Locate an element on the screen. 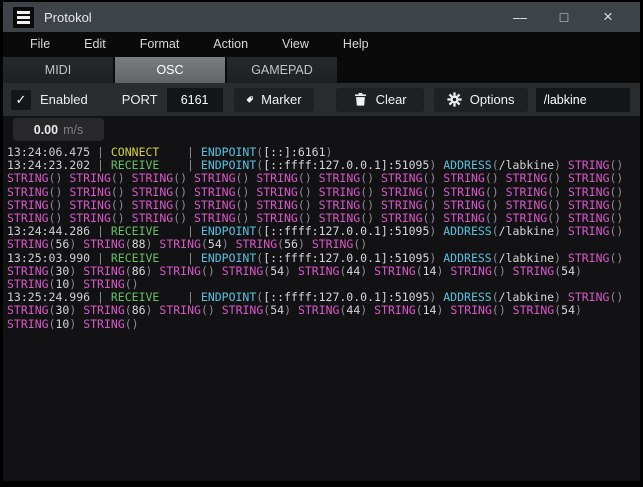  tab-gamepad: GAMEPAD is located at coordinates (282, 70).